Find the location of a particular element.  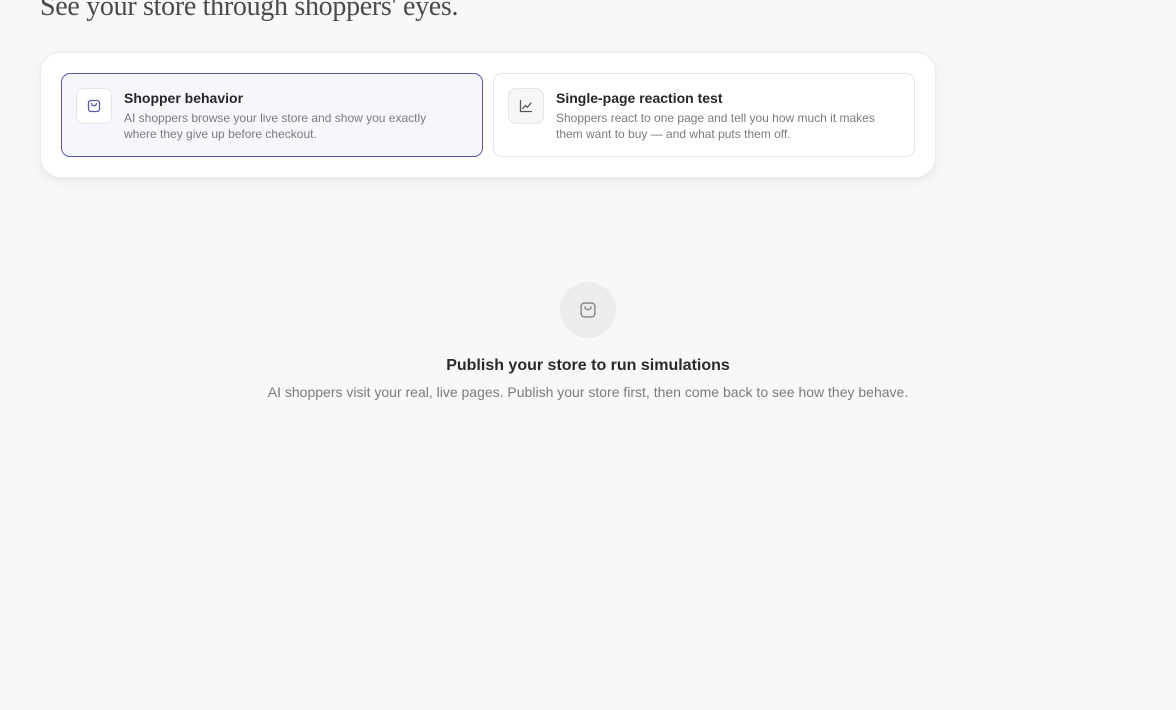

empty-state-title: Publish your store to run simulations is located at coordinates (588, 365).